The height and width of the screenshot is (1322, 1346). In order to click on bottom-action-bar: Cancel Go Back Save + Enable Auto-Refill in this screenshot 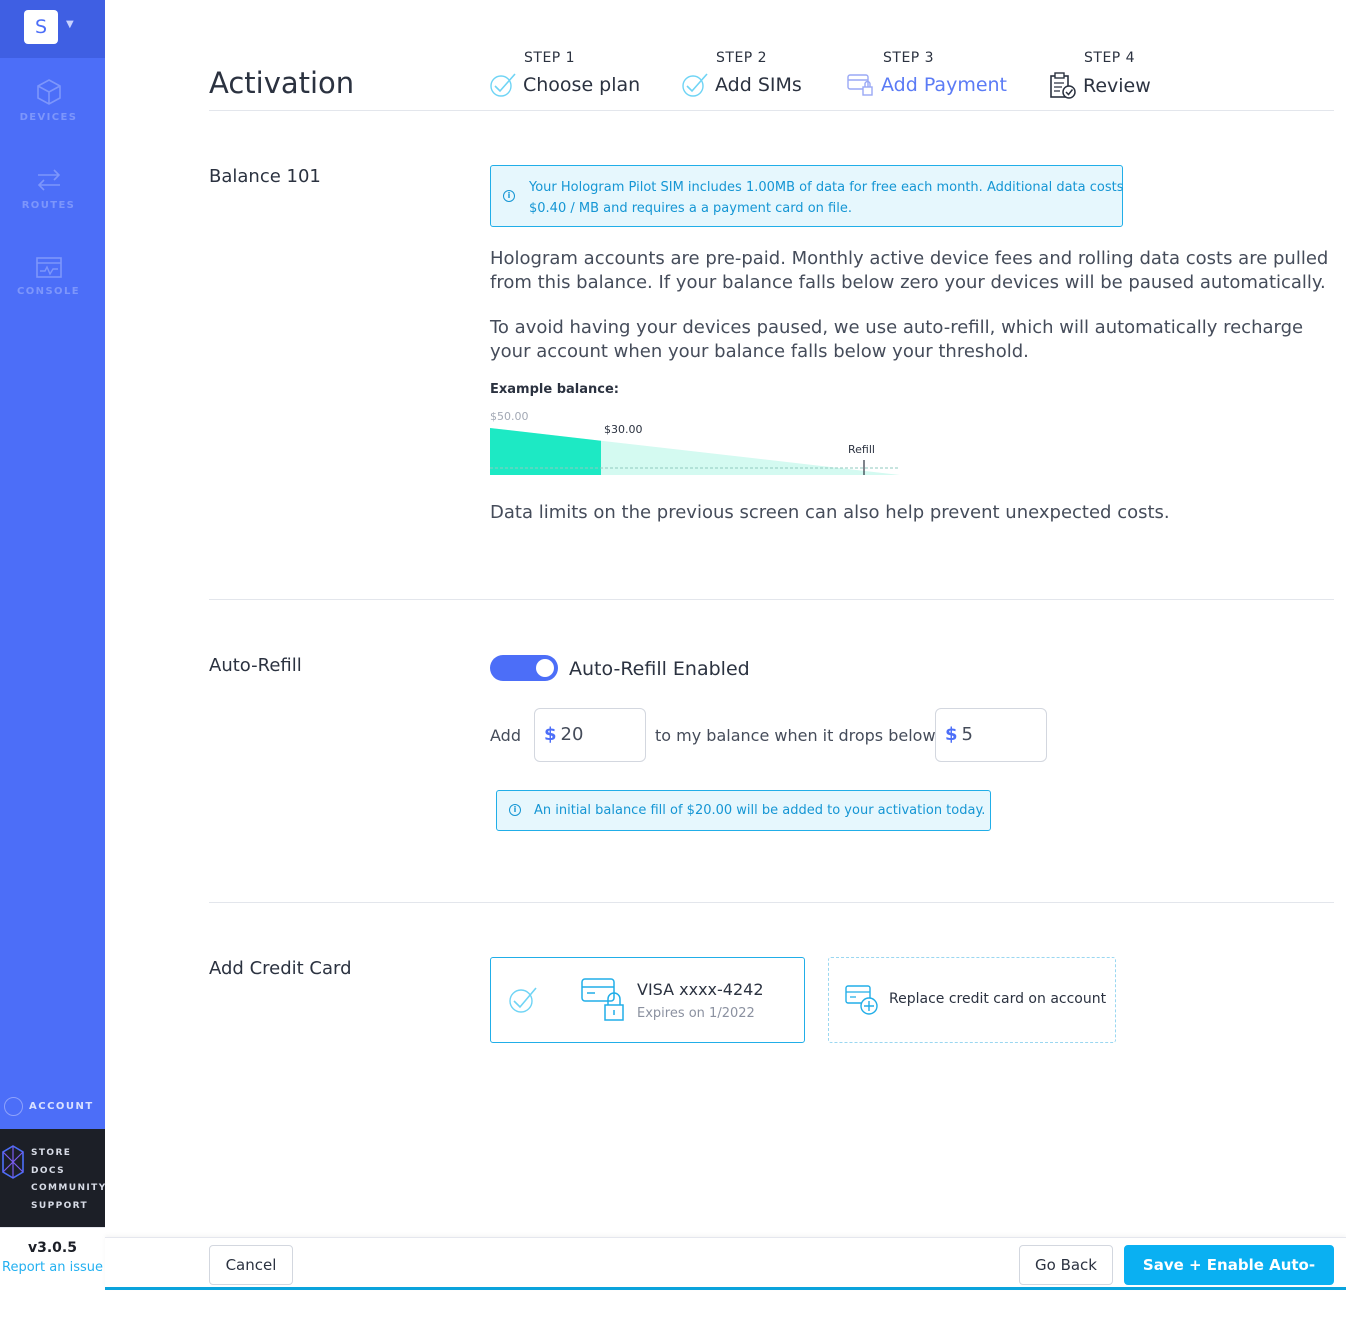, I will do `click(725, 1274)`.